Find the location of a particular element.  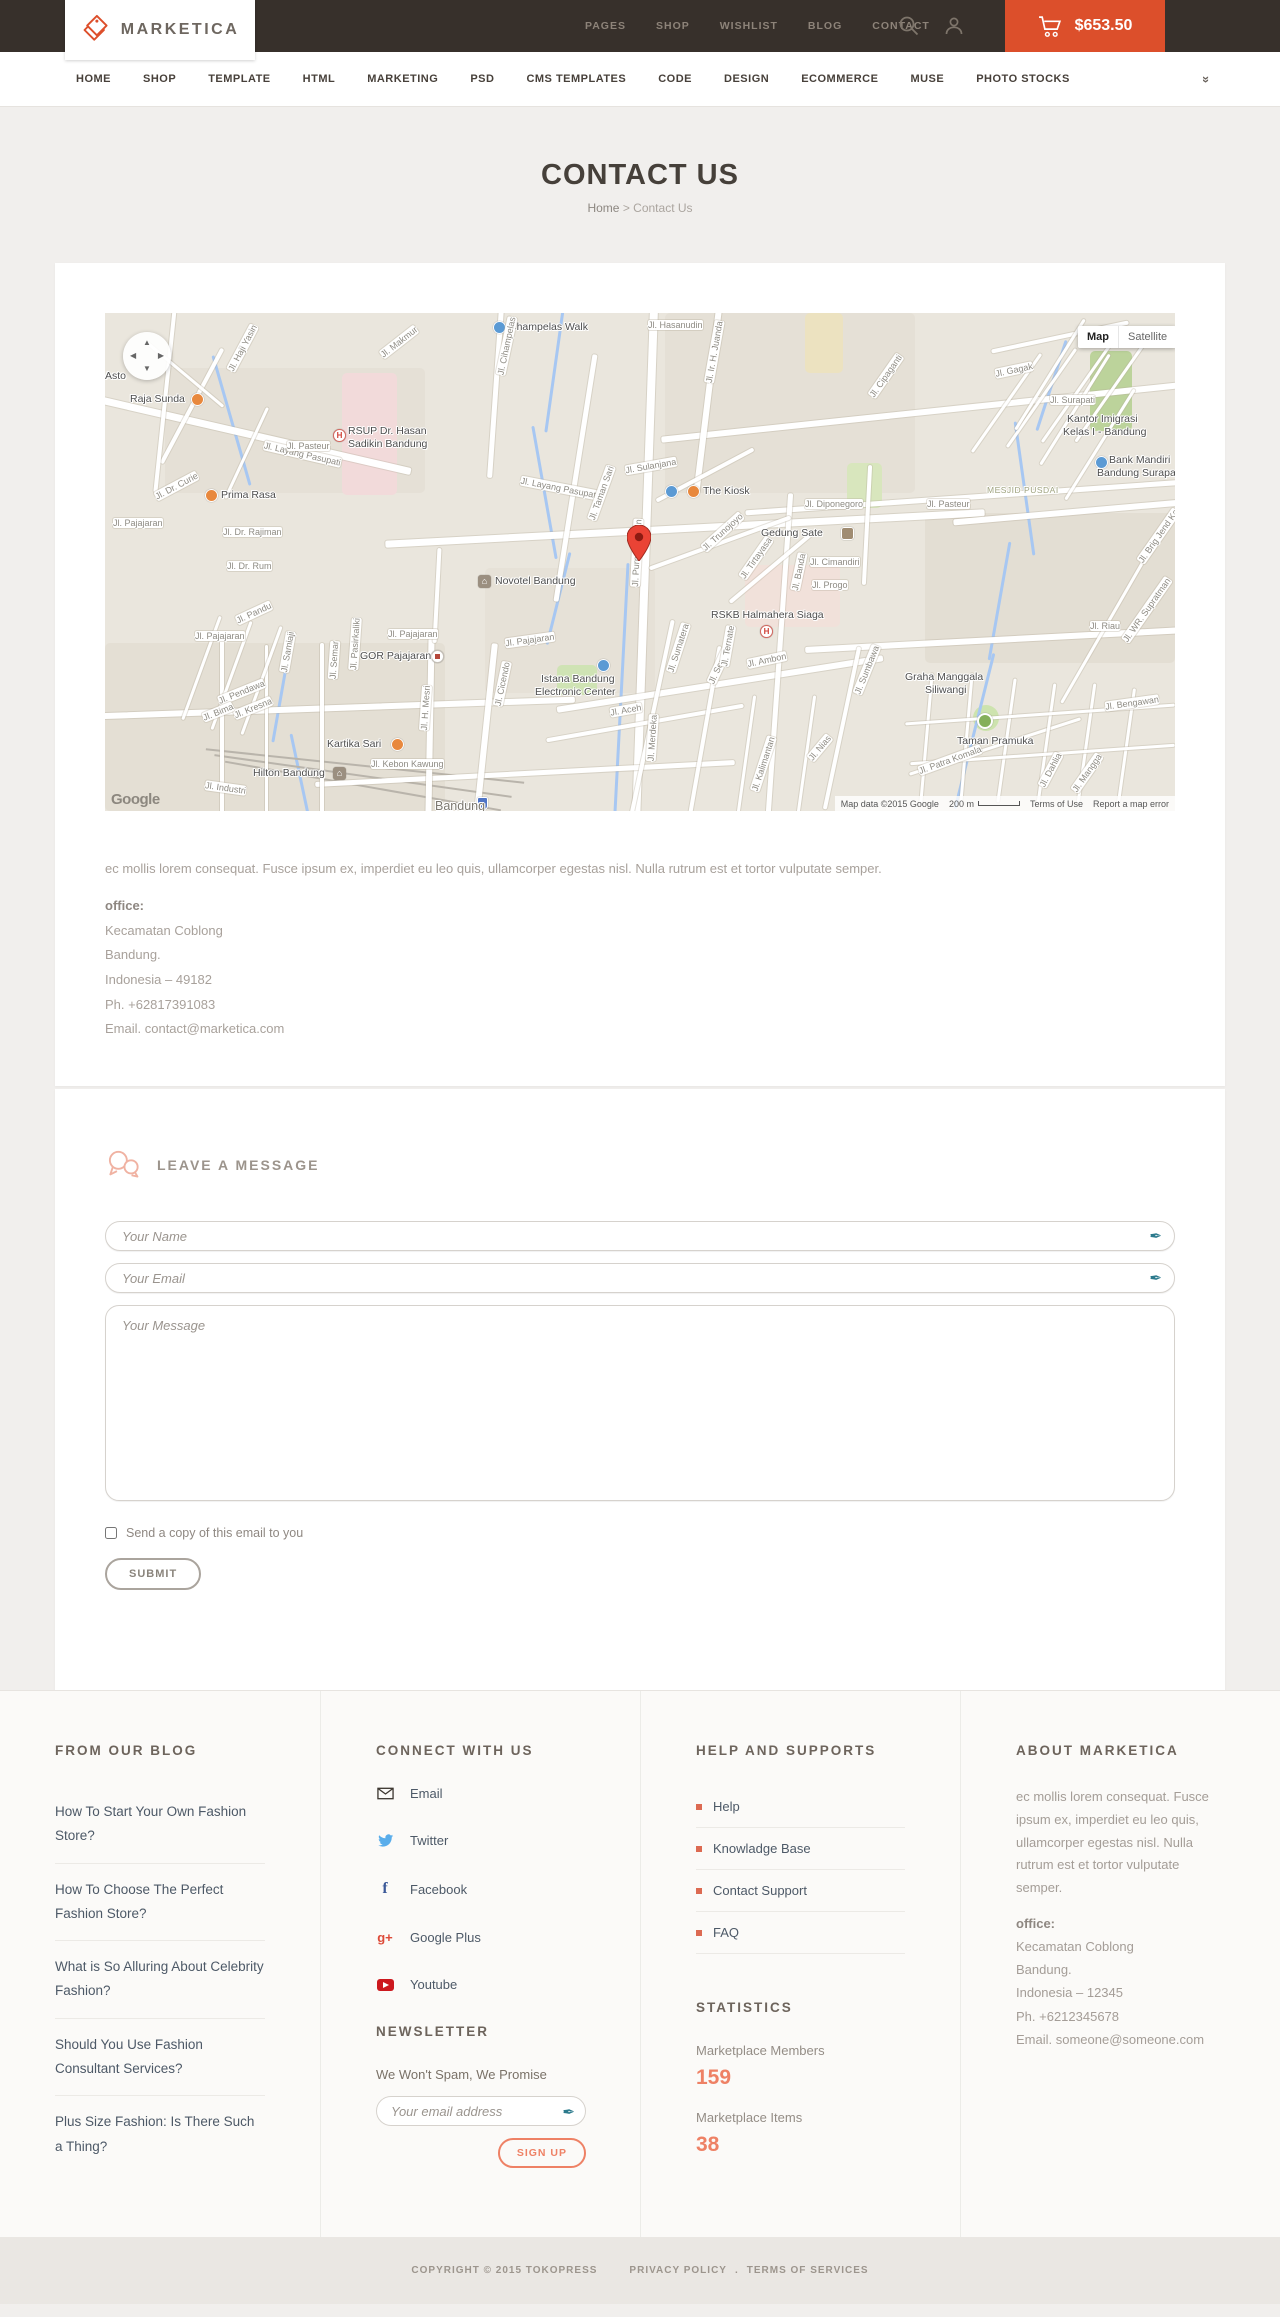

mainnav-item: CMS TEMPLATES is located at coordinates (576, 79).